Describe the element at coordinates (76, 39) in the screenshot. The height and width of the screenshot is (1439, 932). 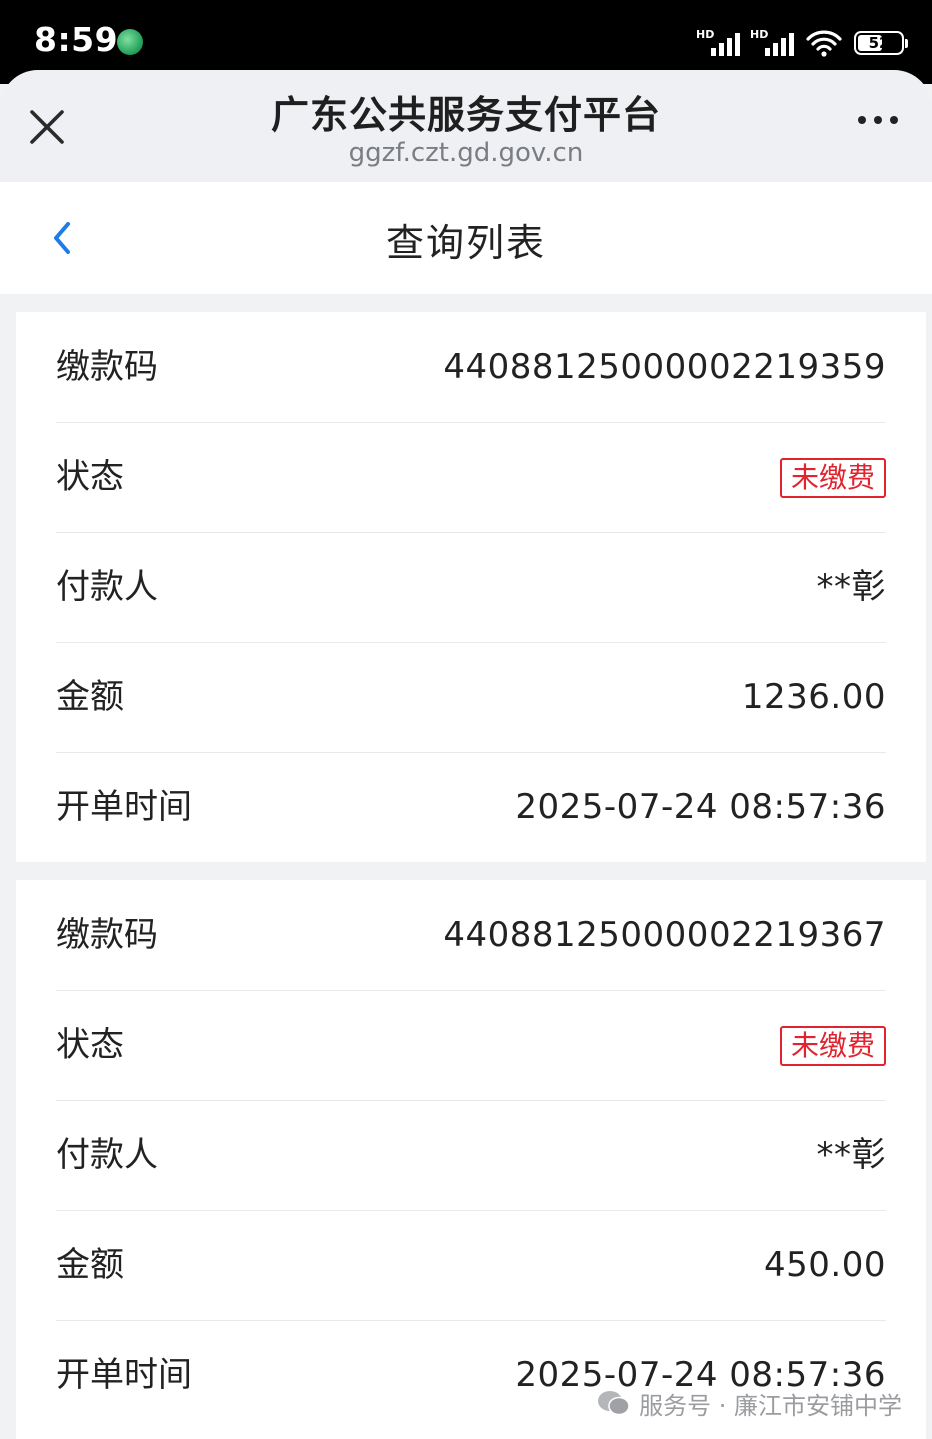
I see `status-time: 8:59` at that location.